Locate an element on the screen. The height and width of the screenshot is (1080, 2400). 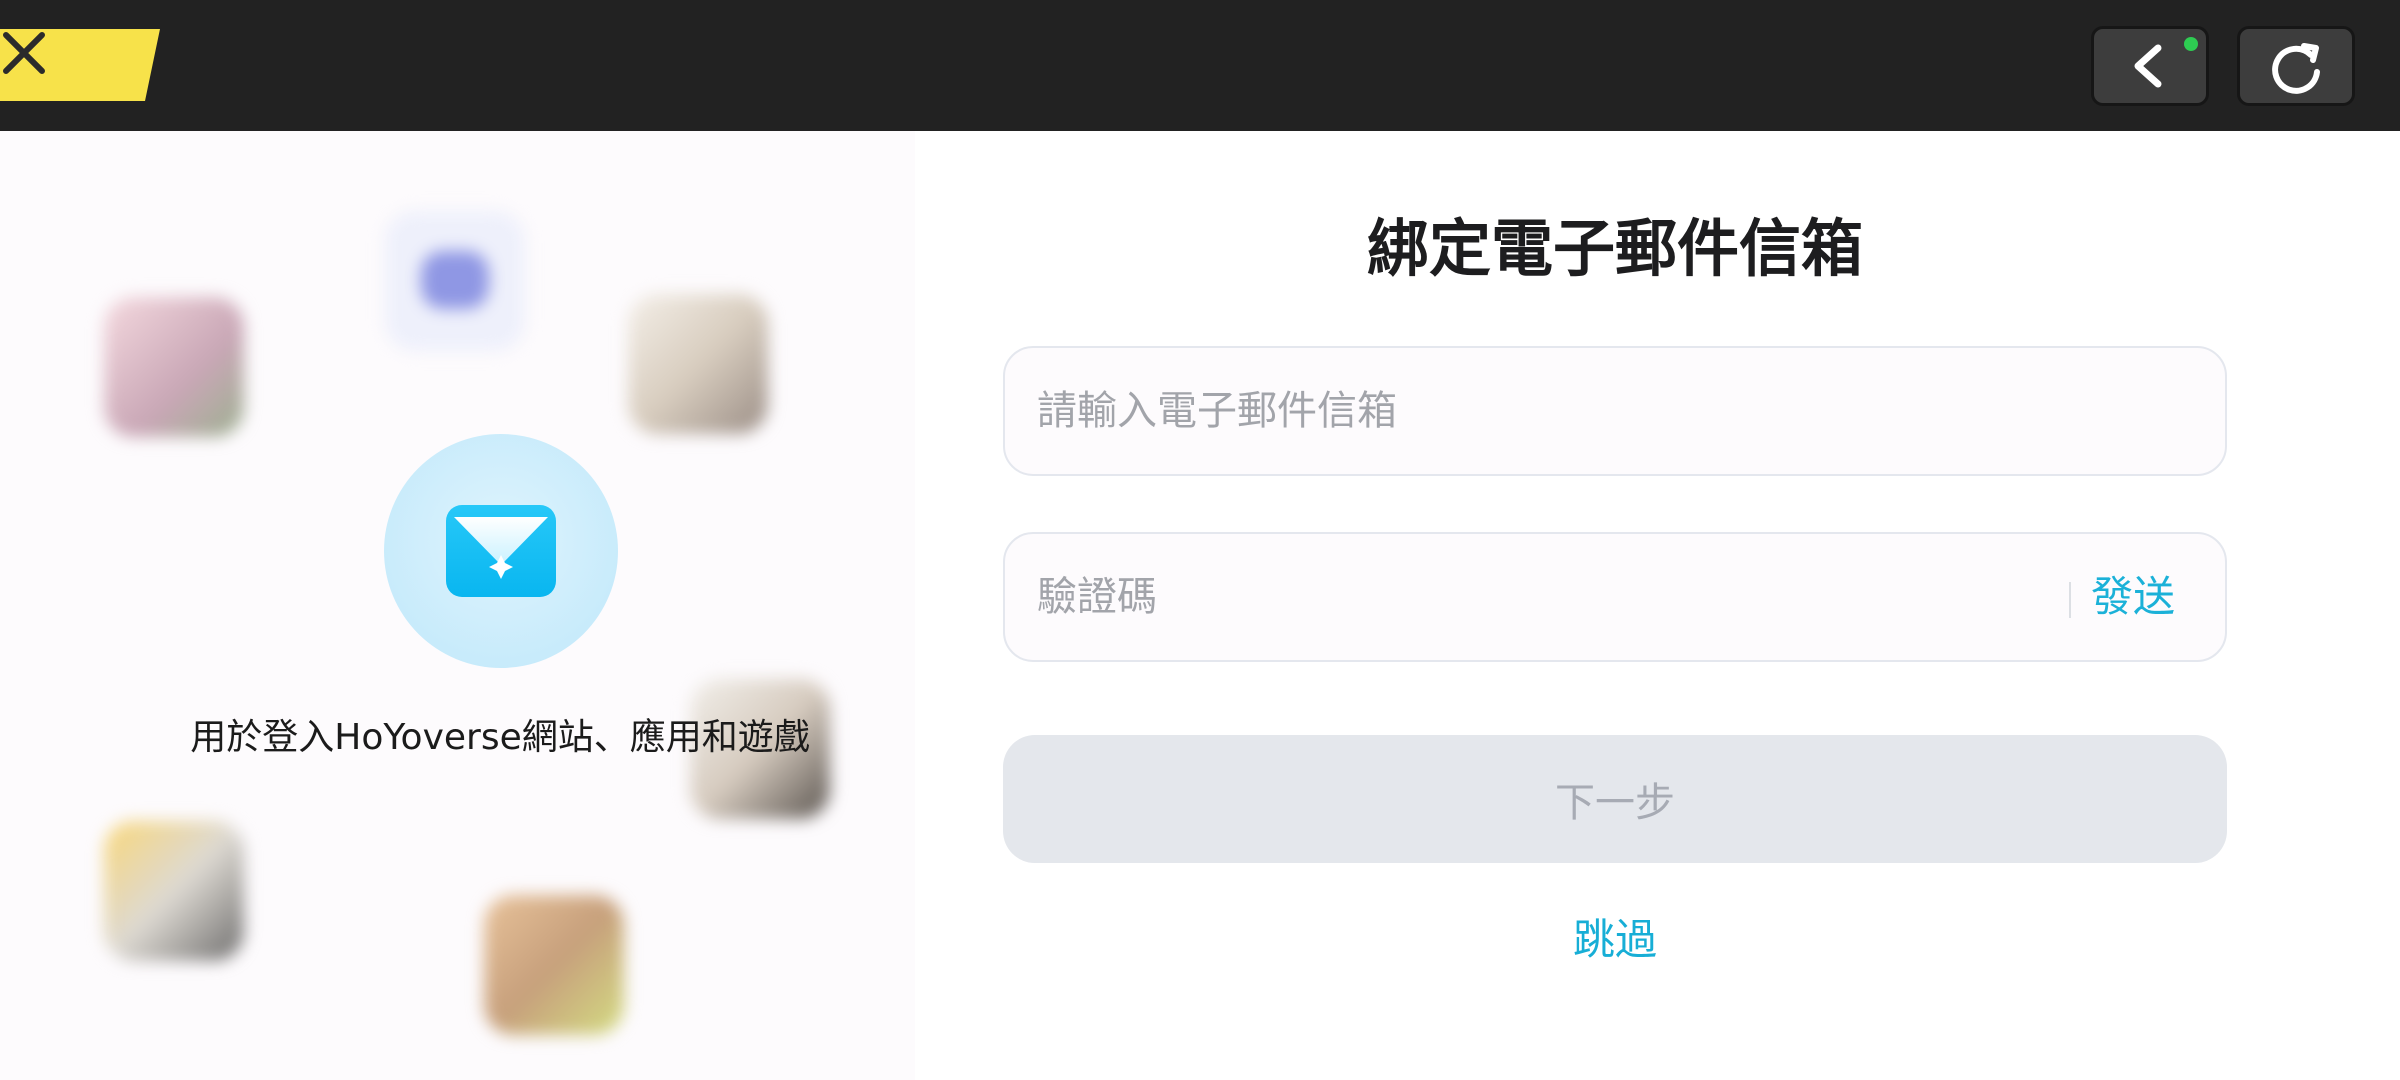
close-button is located at coordinates (81, 65).